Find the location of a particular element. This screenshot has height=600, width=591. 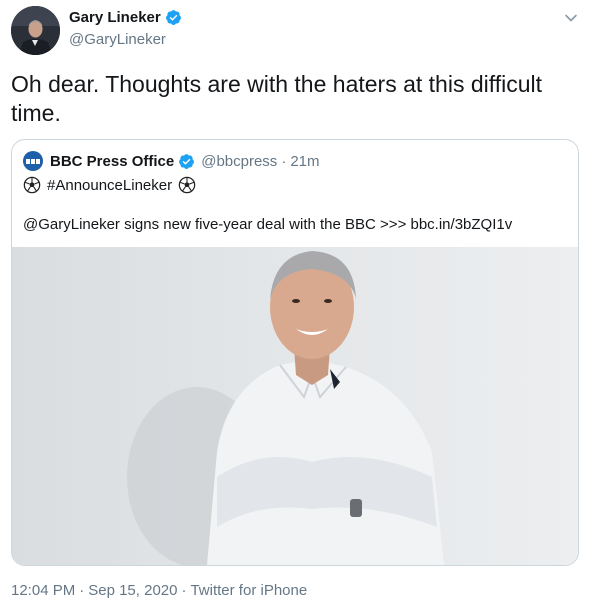

tweet-source: Twitter for iPhone is located at coordinates (248, 590).